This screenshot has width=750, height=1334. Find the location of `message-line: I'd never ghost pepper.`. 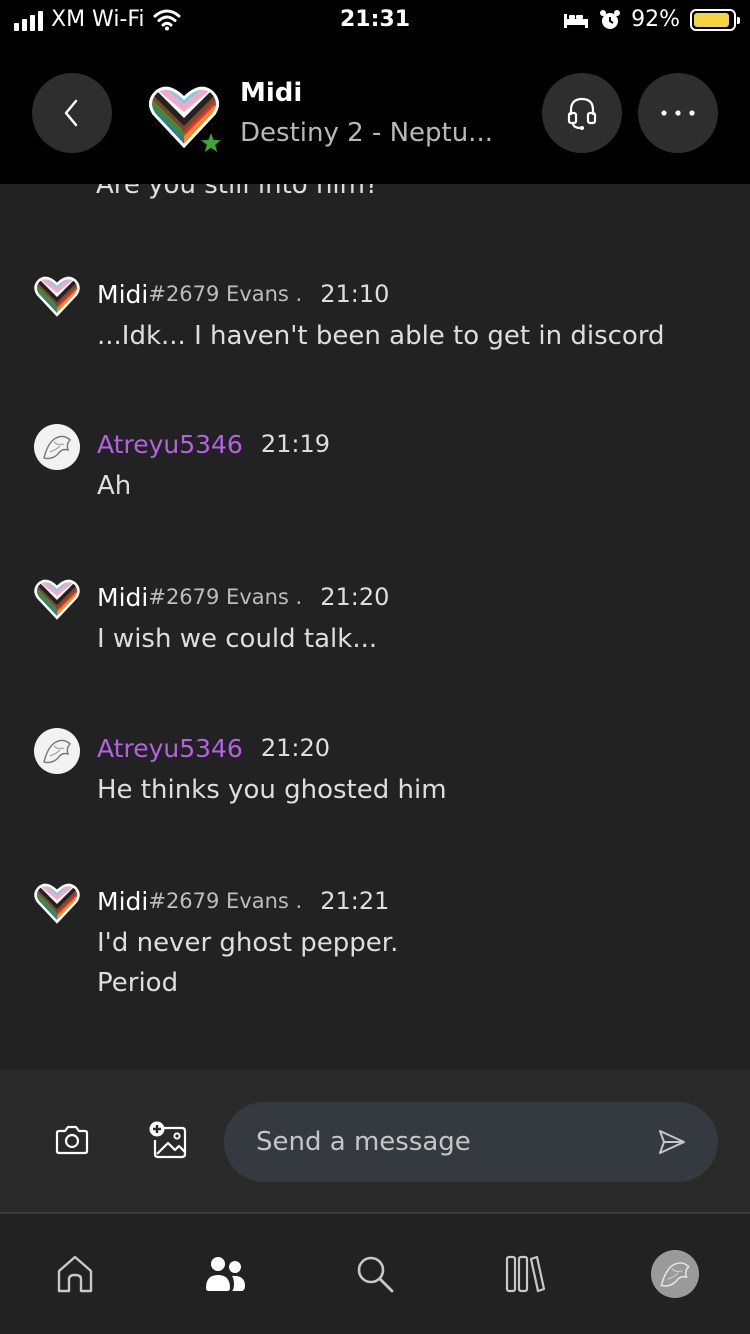

message-line: I'd never ghost pepper. is located at coordinates (248, 943).